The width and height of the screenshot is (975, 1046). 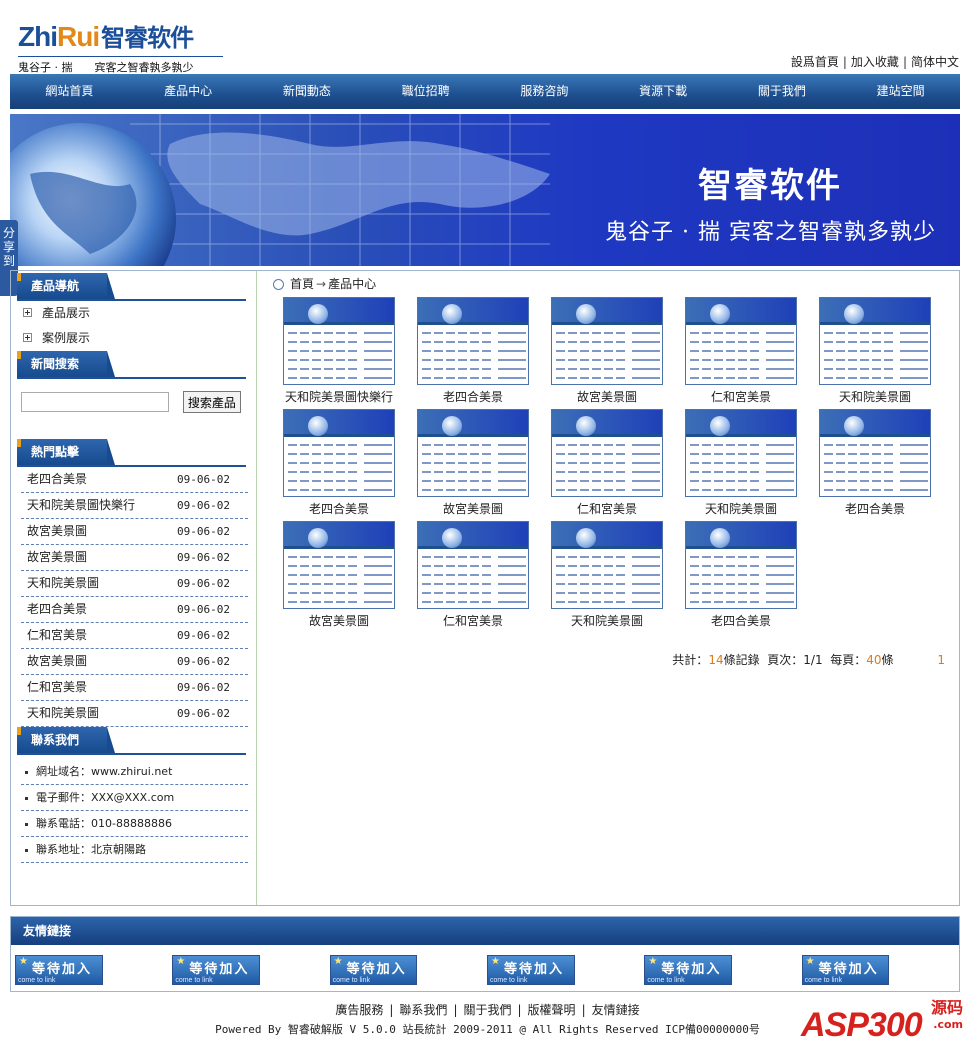 What do you see at coordinates (616, 1010) in the screenshot?
I see `footer-friend-link: 友情鏈接` at bounding box center [616, 1010].